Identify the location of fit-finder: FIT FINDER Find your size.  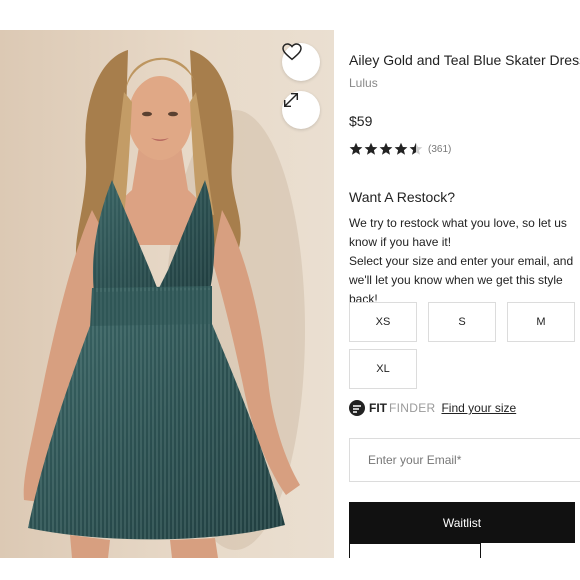
(432, 408).